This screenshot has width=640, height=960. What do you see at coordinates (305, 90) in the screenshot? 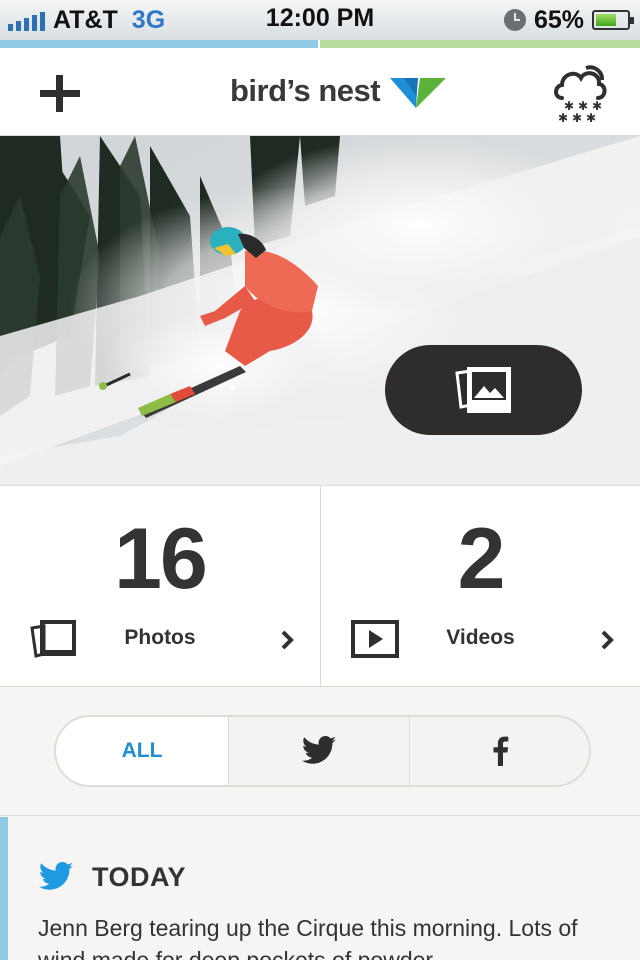
I see `logo-text: bird’s nest` at bounding box center [305, 90].